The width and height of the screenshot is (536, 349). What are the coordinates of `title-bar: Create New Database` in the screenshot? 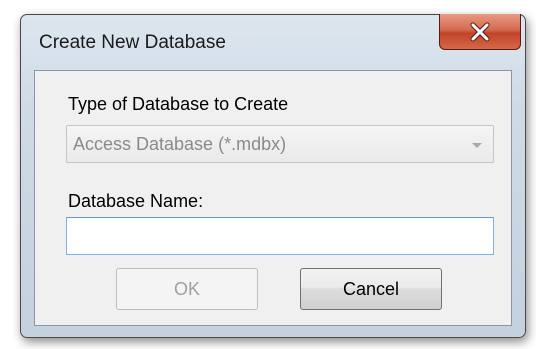 It's located at (273, 40).